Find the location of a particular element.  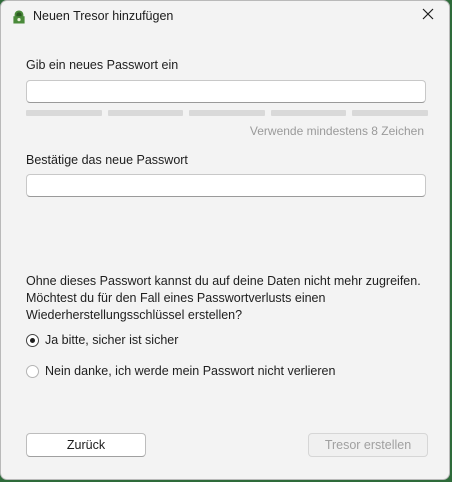

cryptomator-vault-icon is located at coordinates (19, 17).